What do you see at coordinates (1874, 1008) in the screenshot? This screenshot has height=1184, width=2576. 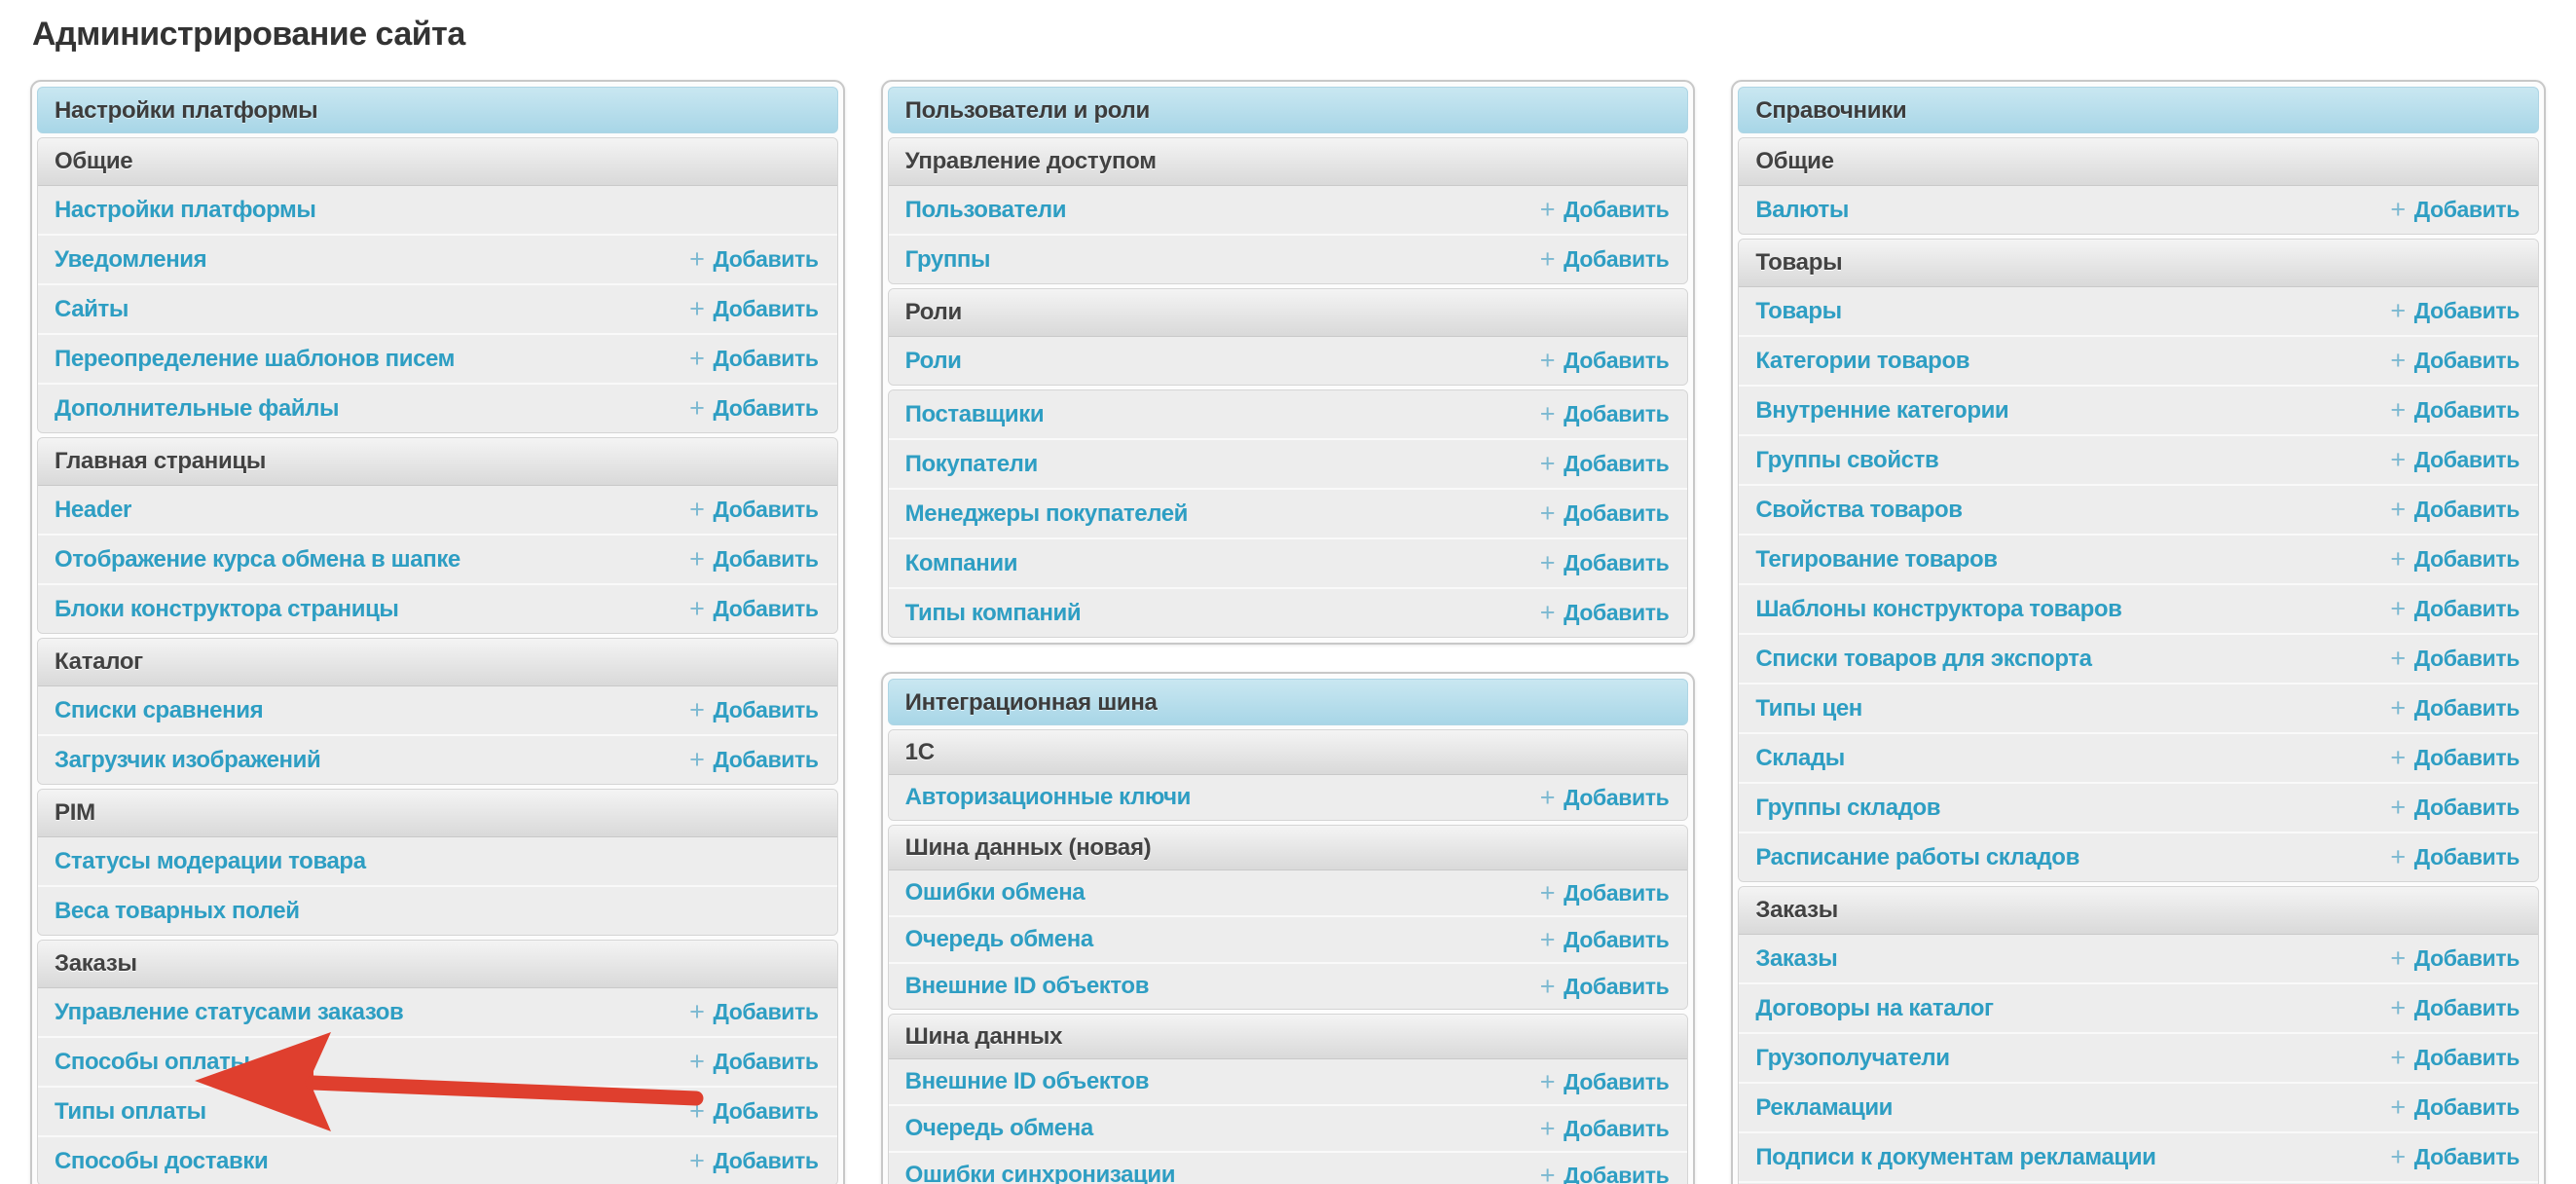 I see `model-link: Договоры на каталог` at bounding box center [1874, 1008].